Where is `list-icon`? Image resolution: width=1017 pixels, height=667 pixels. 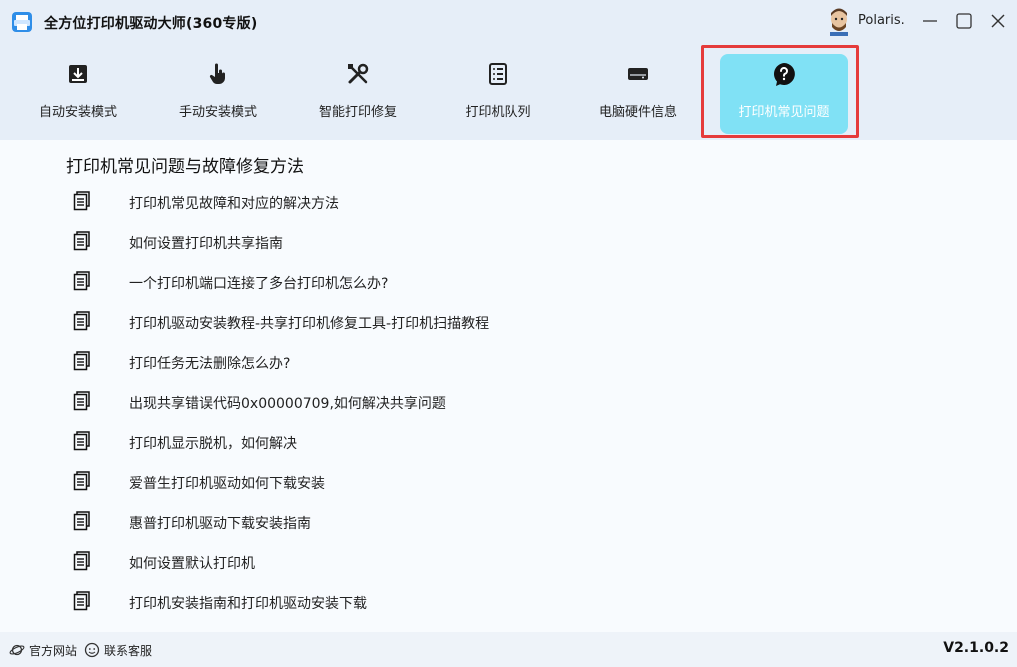
list-icon is located at coordinates (498, 74).